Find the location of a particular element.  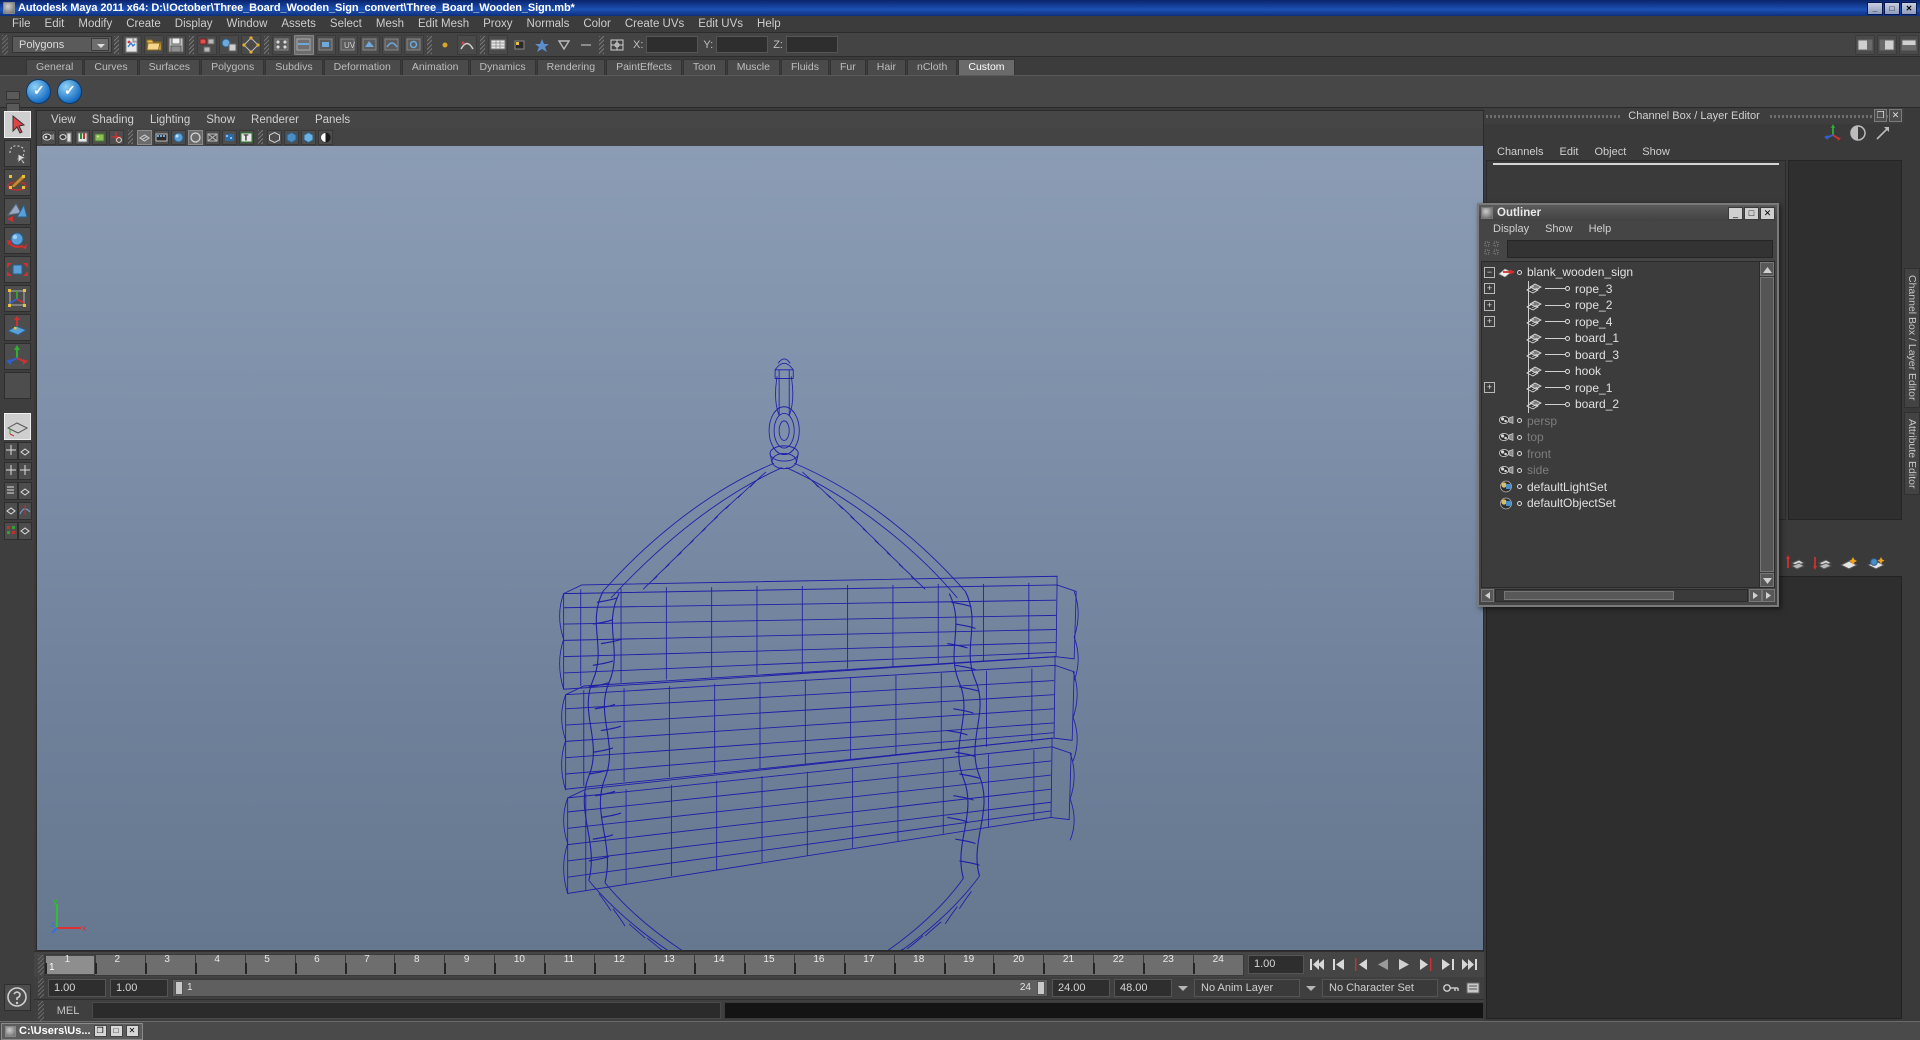

outliner-row-top: top is located at coordinates (1620, 437).